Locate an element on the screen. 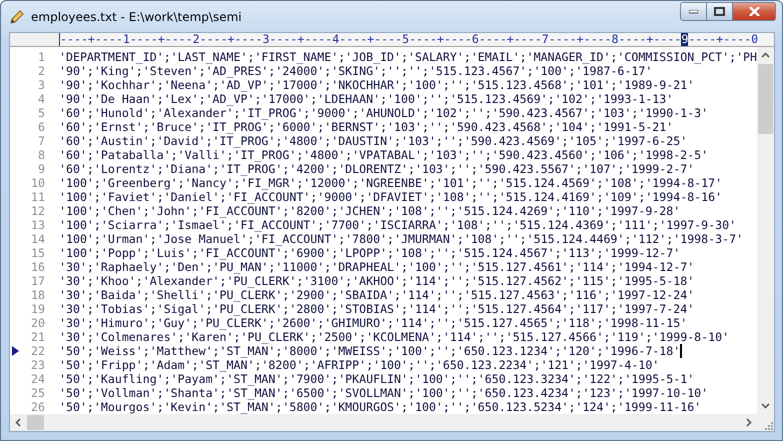  line-number: 17 is located at coordinates (38, 281).